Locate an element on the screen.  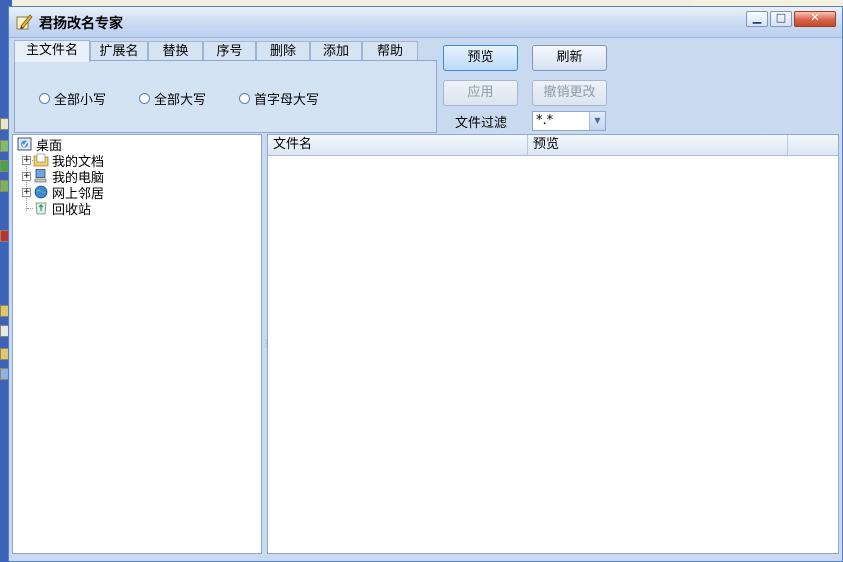
minimize-icon: ▁ is located at coordinates (757, 17).